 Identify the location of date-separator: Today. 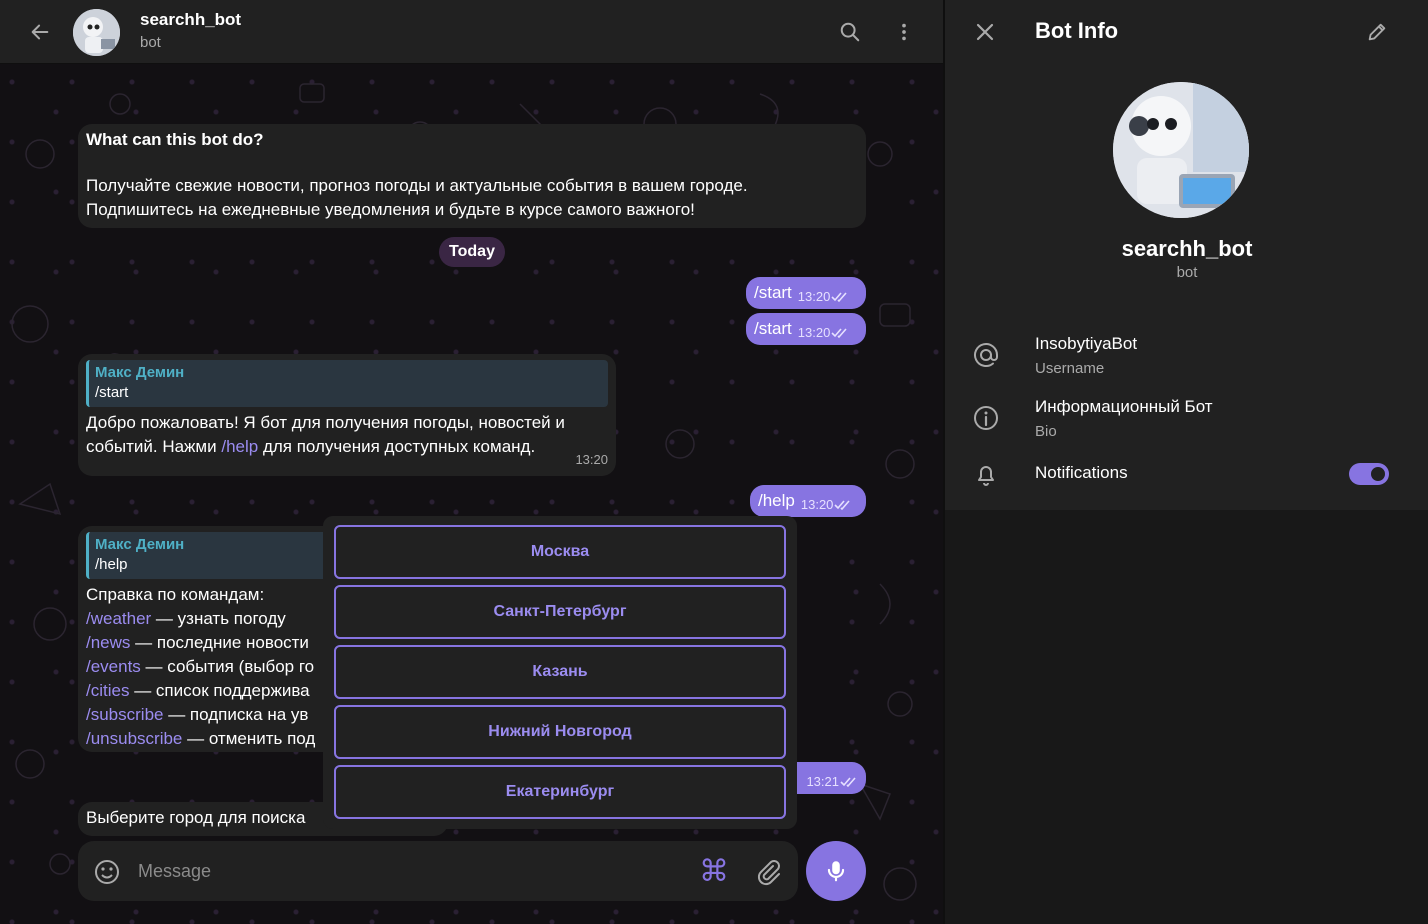
(472, 252).